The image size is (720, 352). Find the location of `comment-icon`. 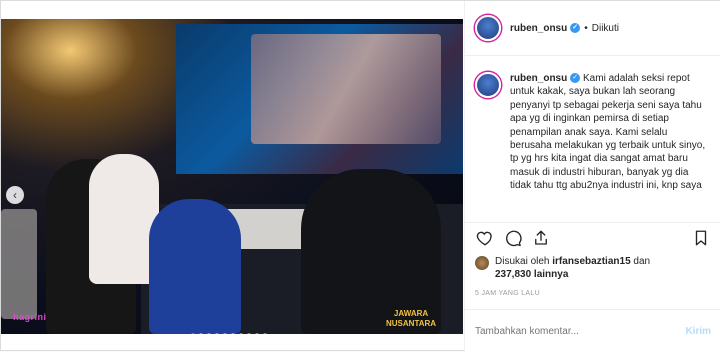

comment-icon is located at coordinates (513, 238).